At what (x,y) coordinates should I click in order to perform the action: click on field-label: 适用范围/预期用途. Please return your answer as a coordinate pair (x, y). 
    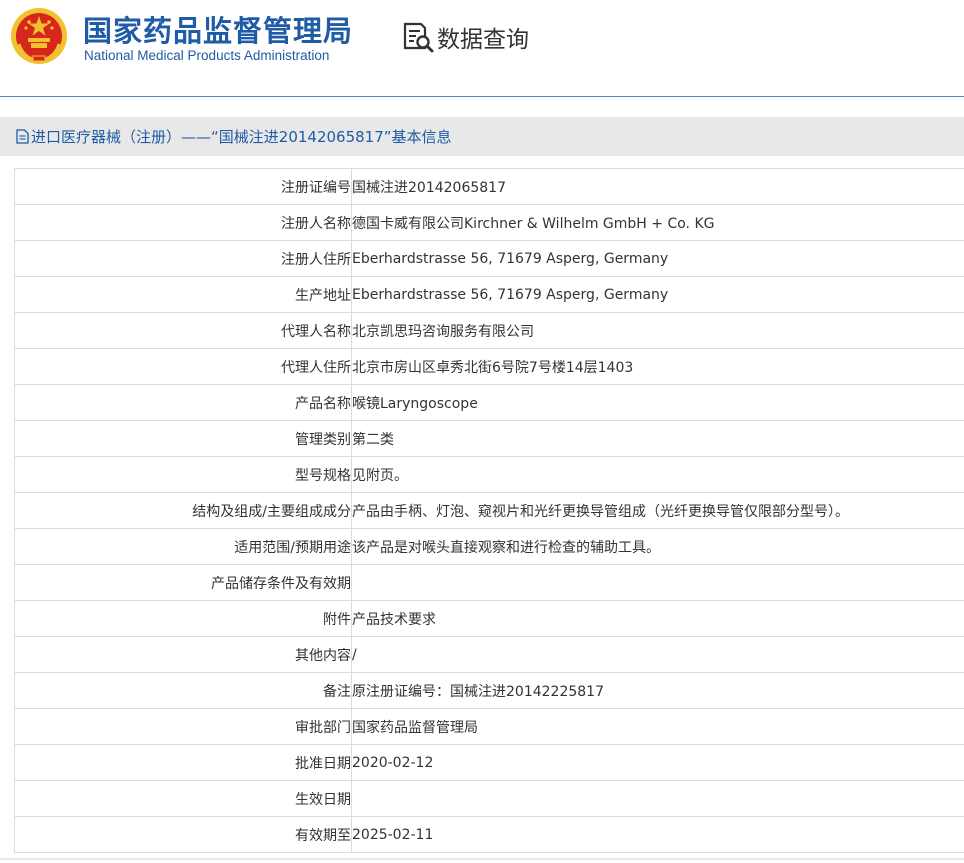
    Looking at the image, I should click on (183, 546).